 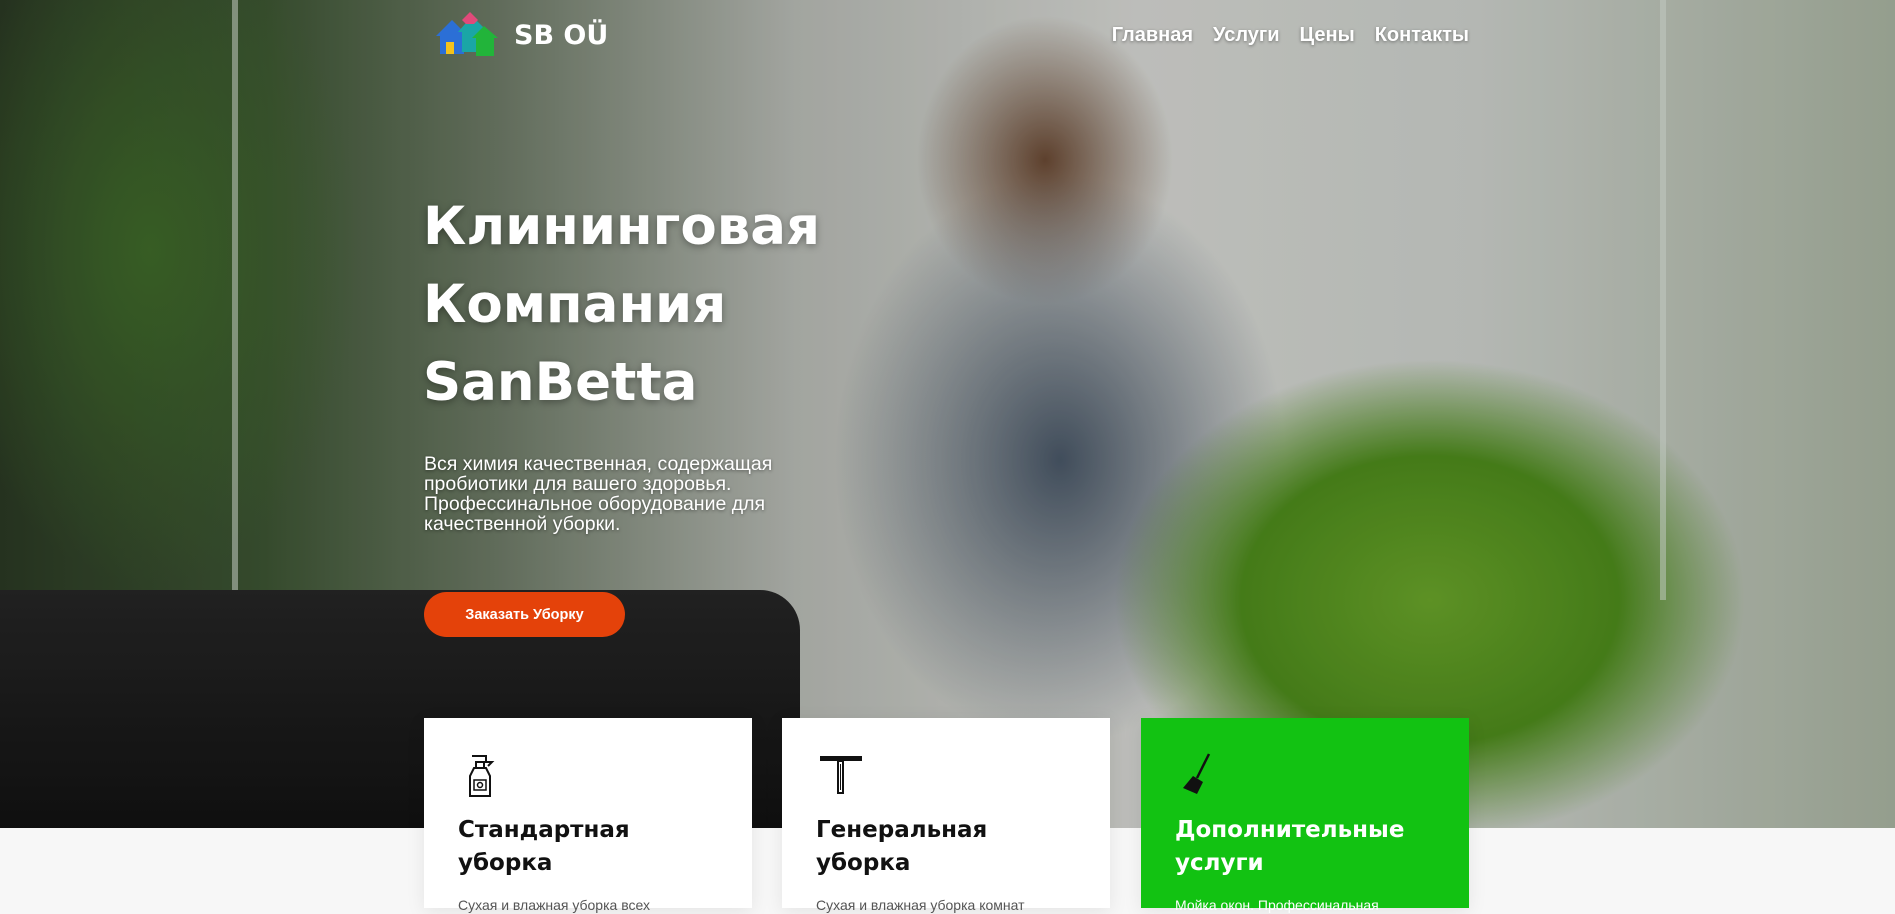 I want to click on hero-title-line: Клининговая, so click(x=622, y=226).